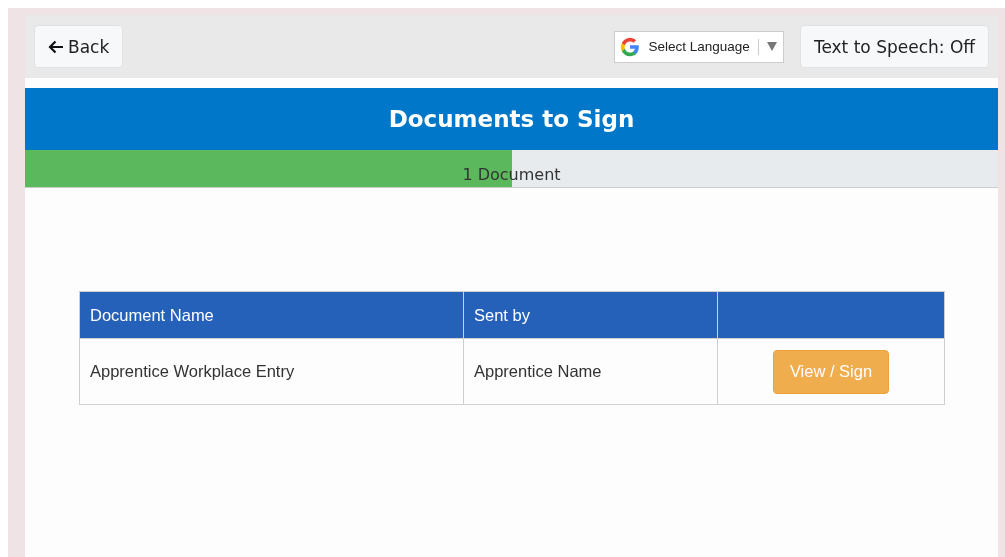 The height and width of the screenshot is (557, 1005). I want to click on language-select: Select Language, so click(698, 46).